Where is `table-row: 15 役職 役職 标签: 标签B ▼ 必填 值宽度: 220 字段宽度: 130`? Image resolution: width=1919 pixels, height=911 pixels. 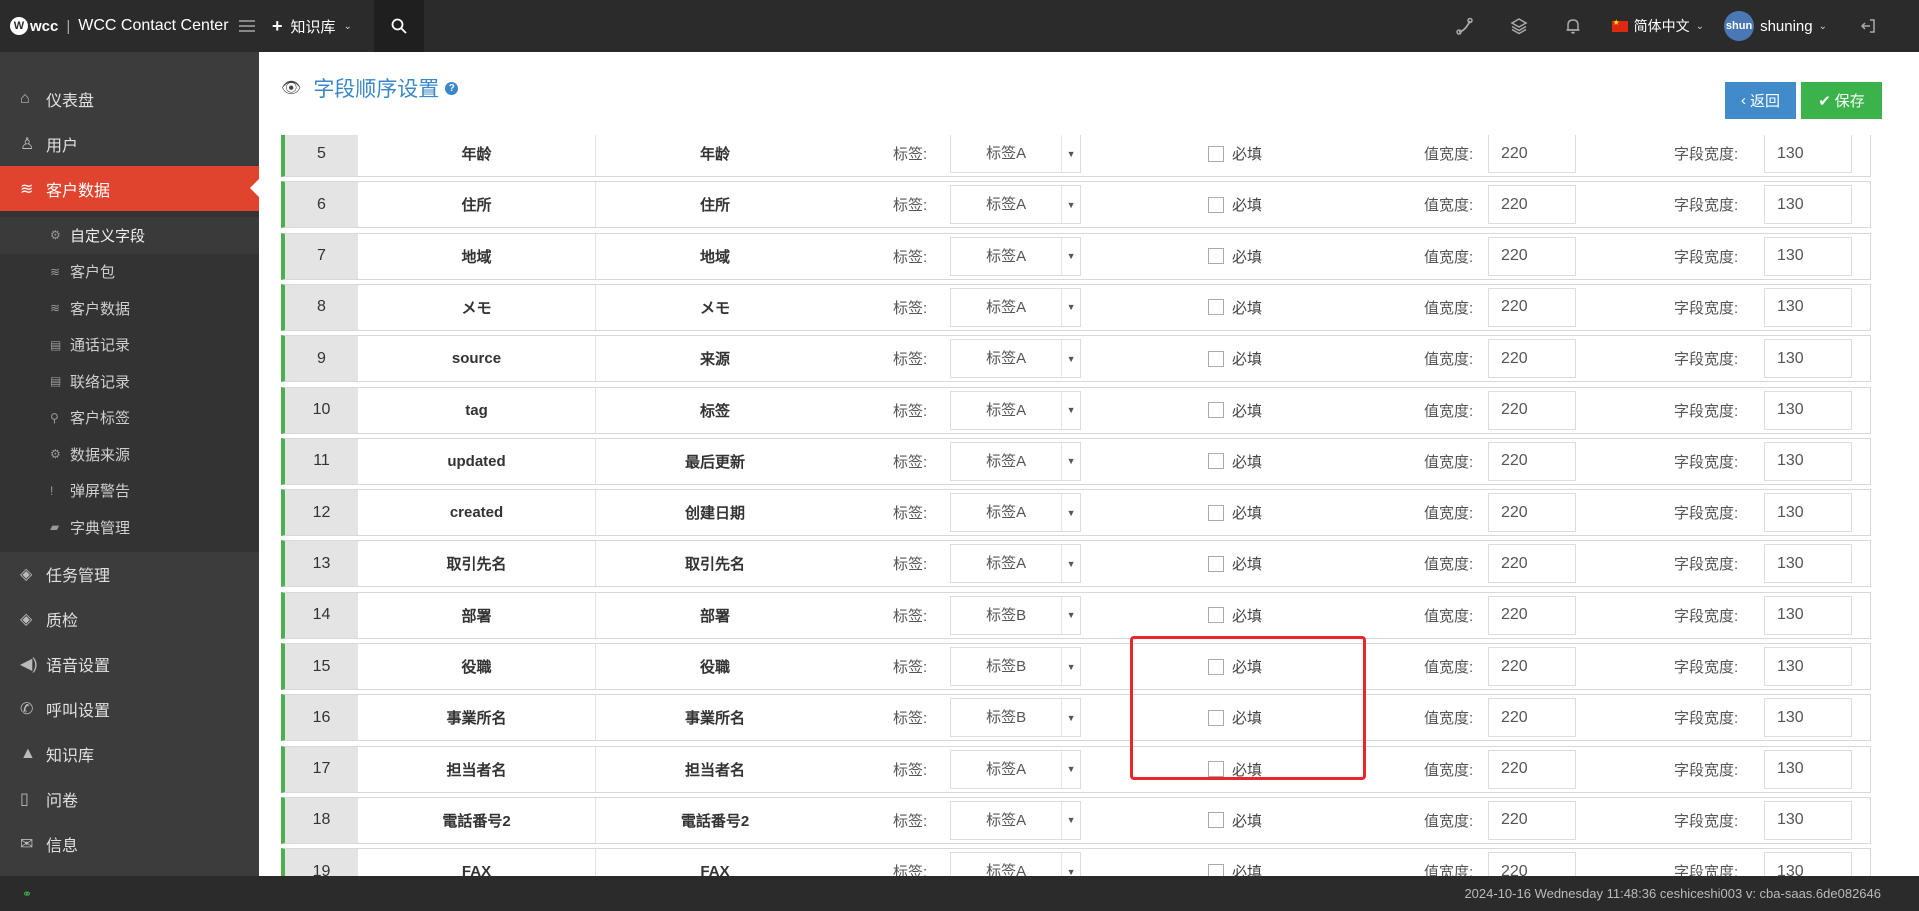 table-row: 15 役職 役職 标签: 标签B ▼ 必填 值宽度: 220 字段宽度: 130 is located at coordinates (1076, 666).